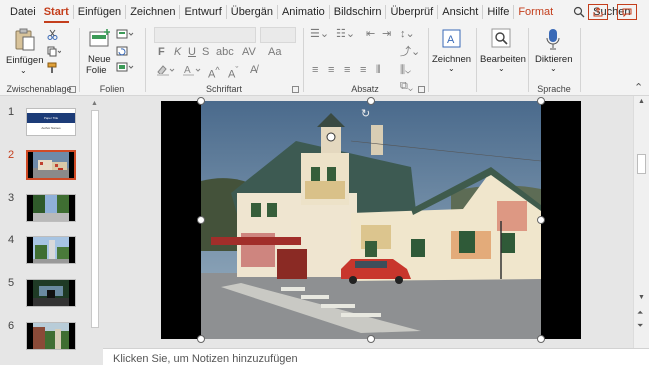  What do you see at coordinates (23, 12) in the screenshot?
I see `tab-datei: Datei` at bounding box center [23, 12].